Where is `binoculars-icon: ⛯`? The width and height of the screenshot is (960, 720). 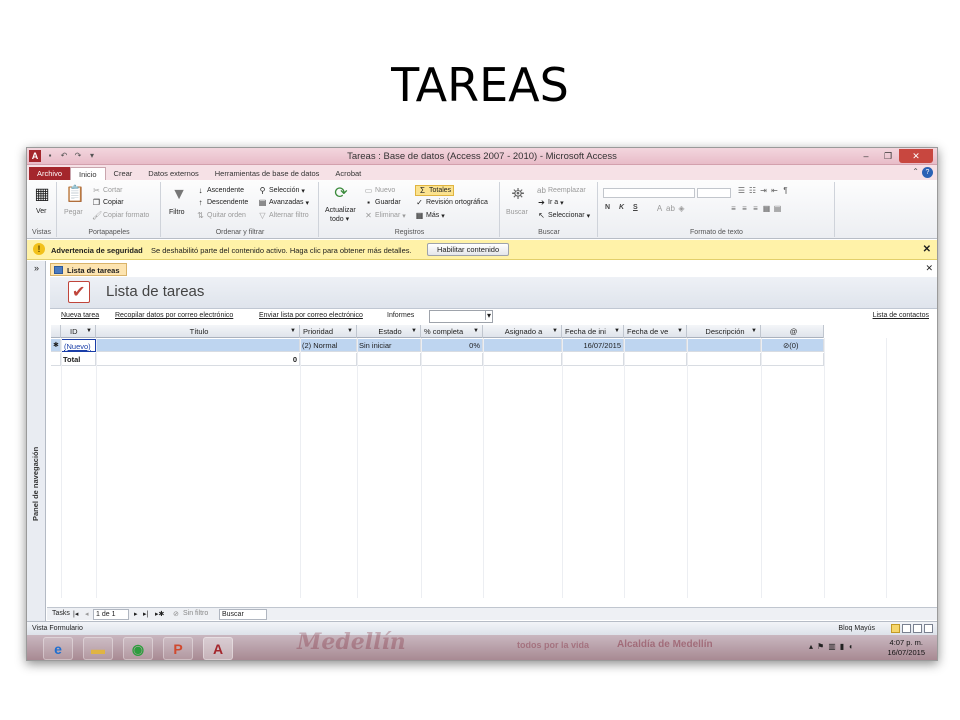
binoculars-icon: ⛯ is located at coordinates (518, 195).